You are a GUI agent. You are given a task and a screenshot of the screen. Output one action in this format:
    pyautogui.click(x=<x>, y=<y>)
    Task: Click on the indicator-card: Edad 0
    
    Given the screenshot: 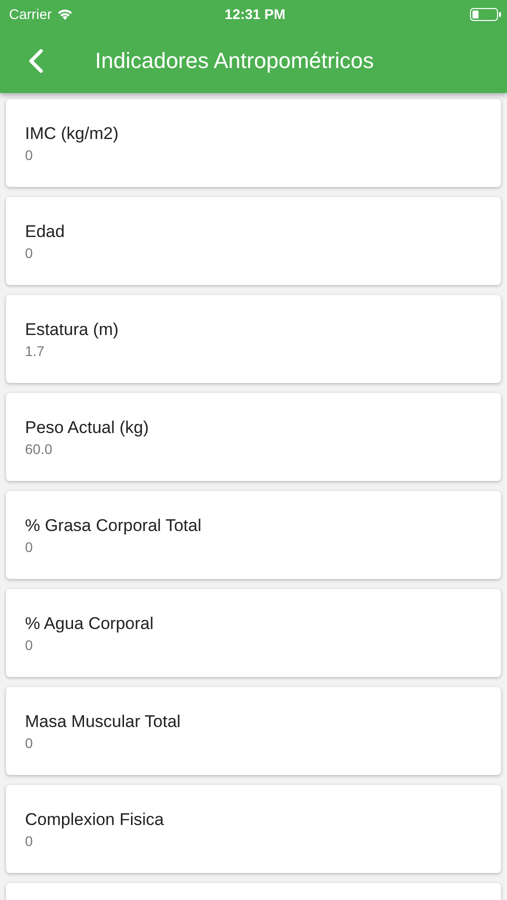 What is the action you would take?
    pyautogui.click(x=253, y=241)
    